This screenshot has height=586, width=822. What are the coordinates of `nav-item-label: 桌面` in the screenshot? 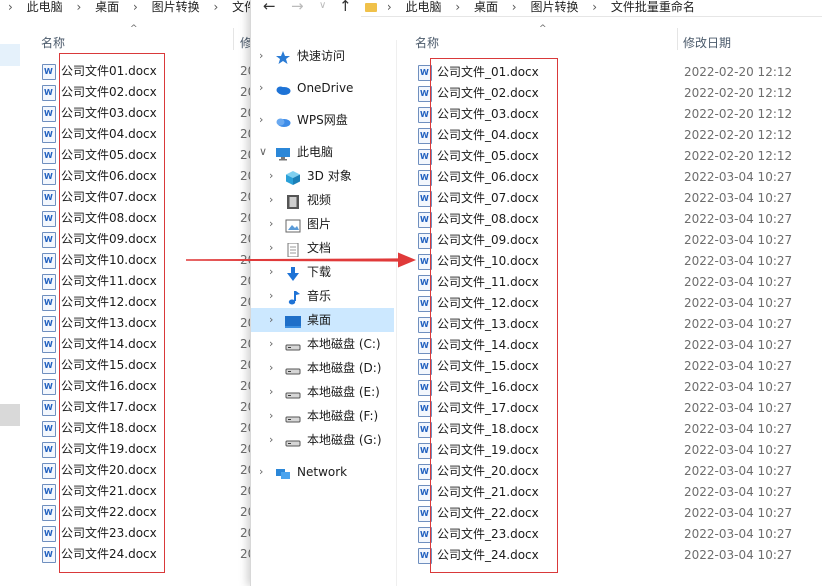 It's located at (319, 320).